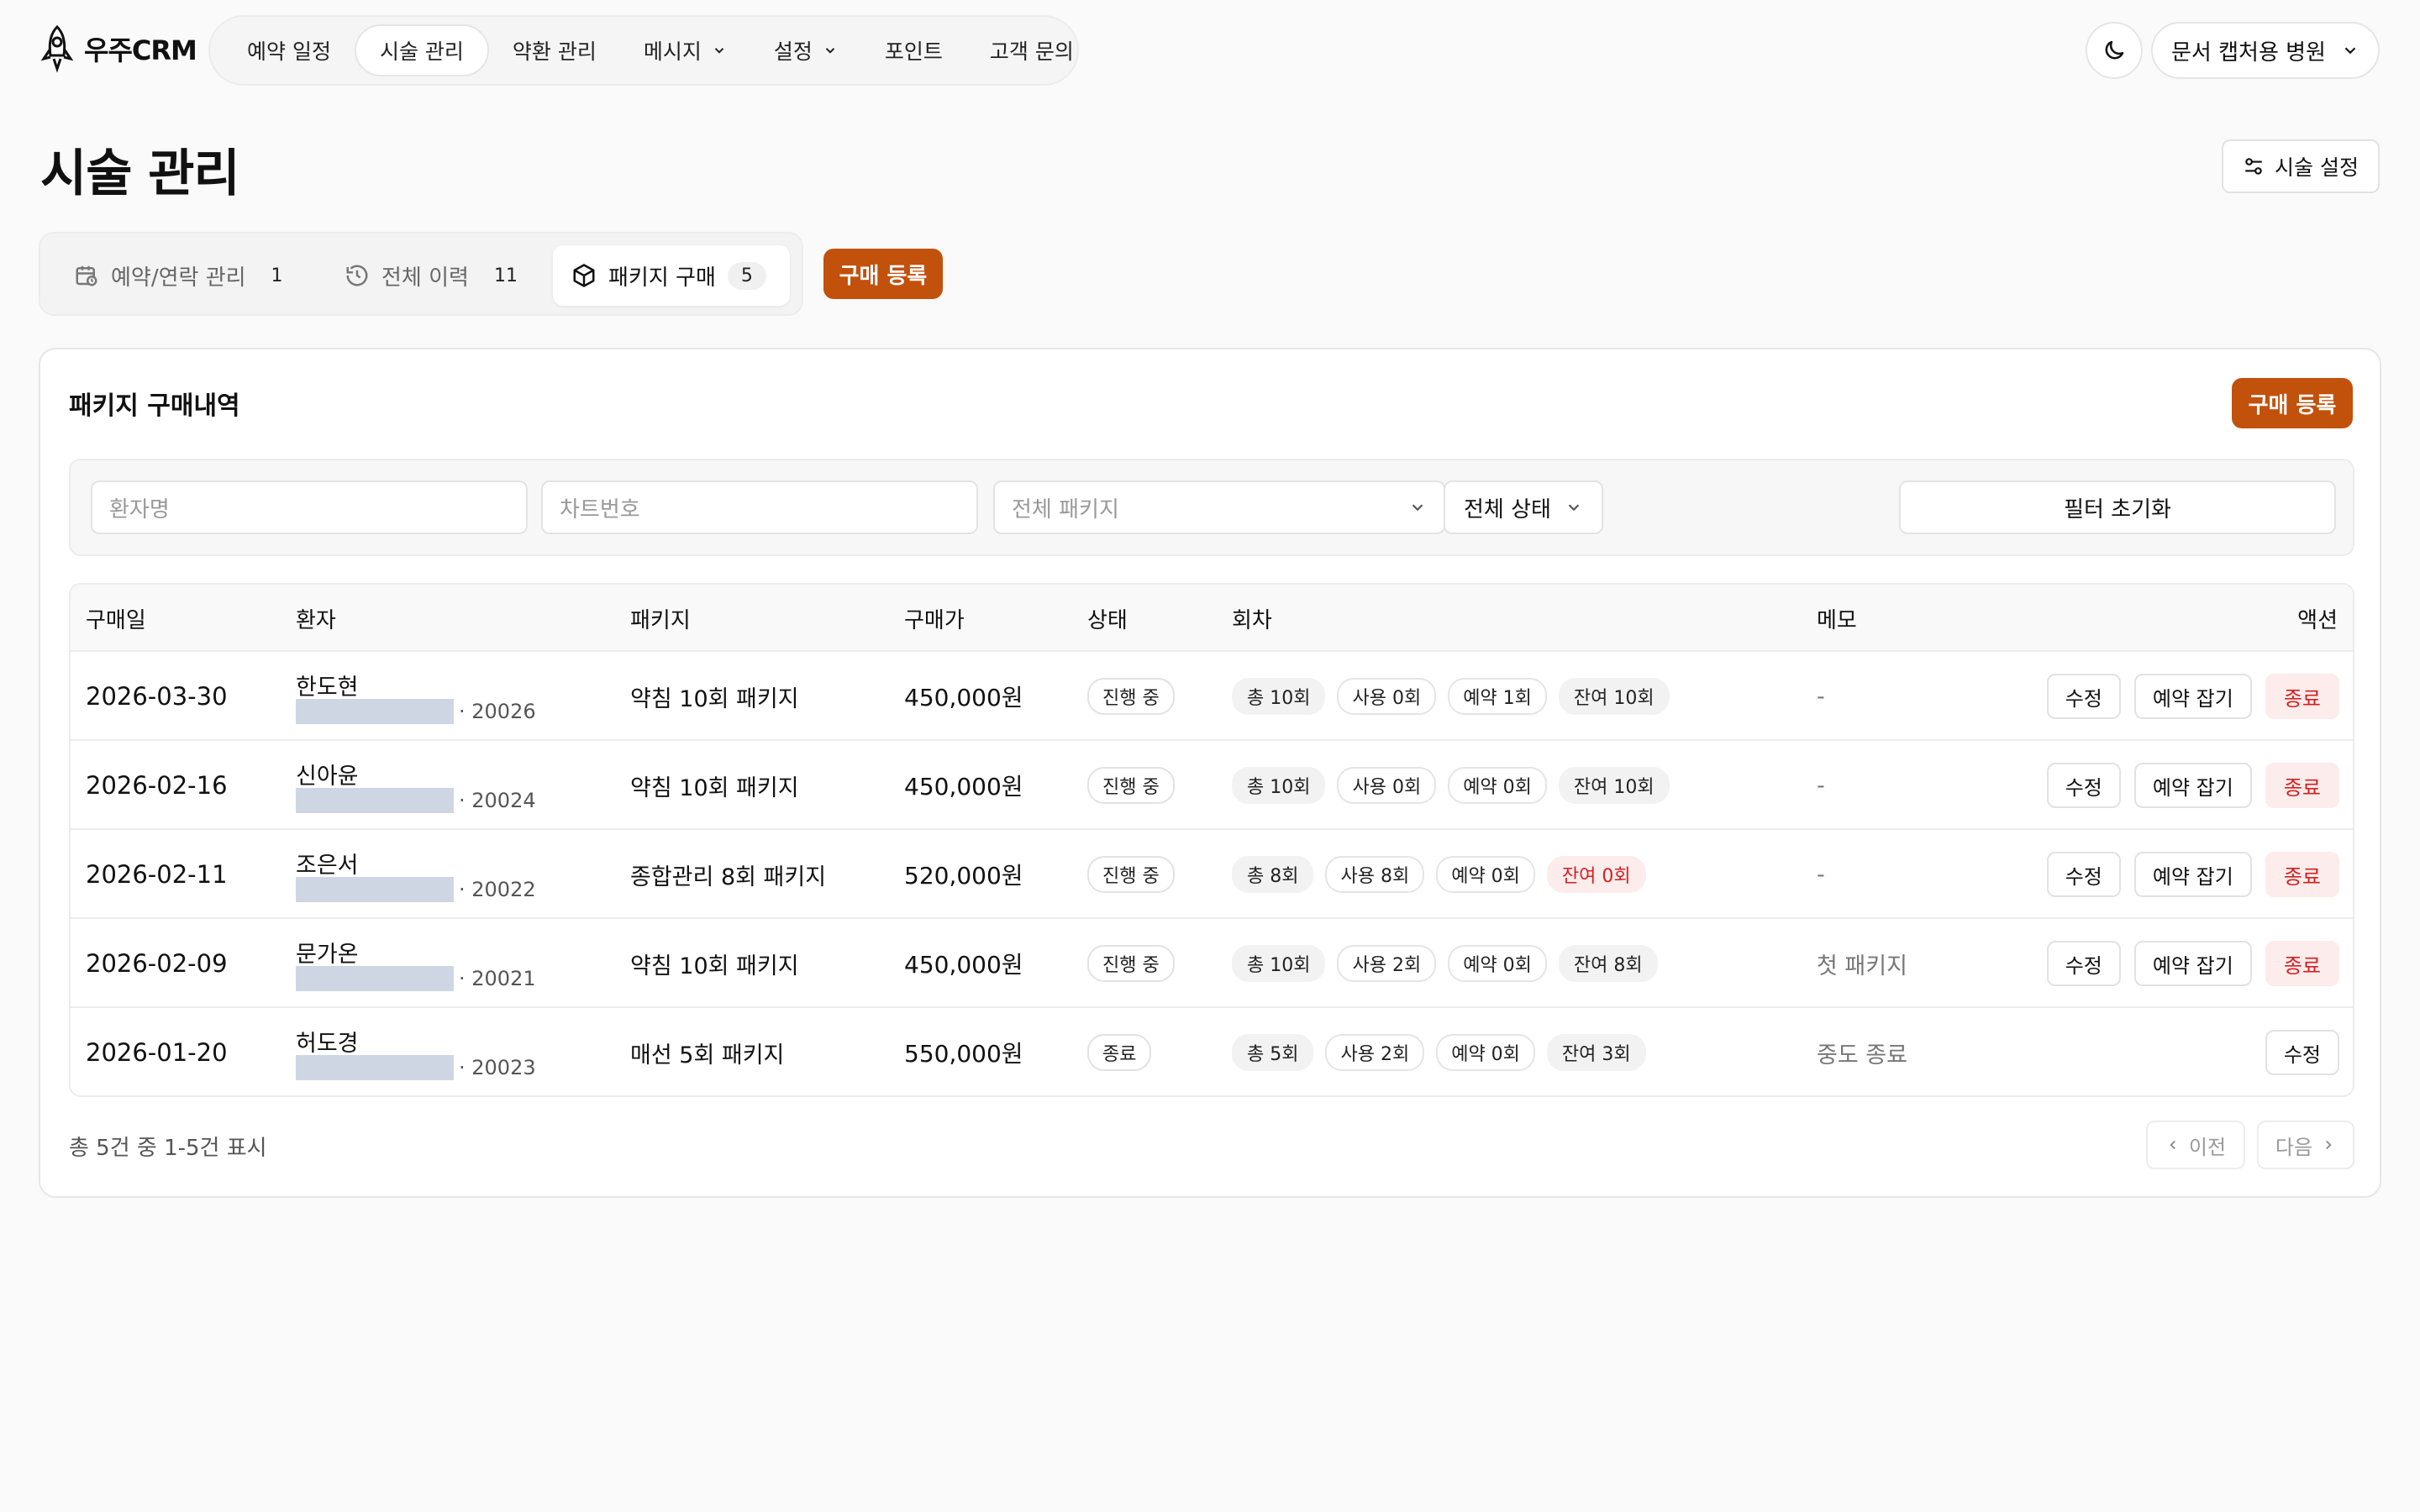 Image resolution: width=2420 pixels, height=1512 pixels. I want to click on package-select: 전체 패키지, so click(1219, 507).